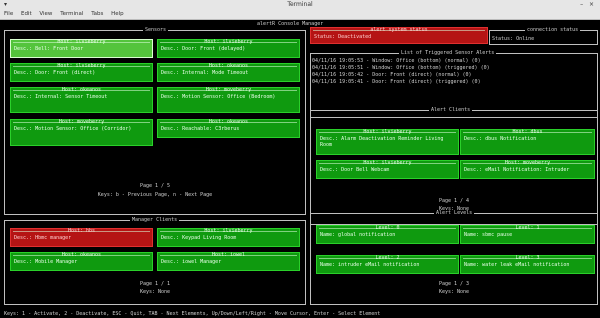 This screenshot has width=600, height=318. Describe the element at coordinates (155, 292) in the screenshot. I see `managers-keys: Keys: None` at that location.